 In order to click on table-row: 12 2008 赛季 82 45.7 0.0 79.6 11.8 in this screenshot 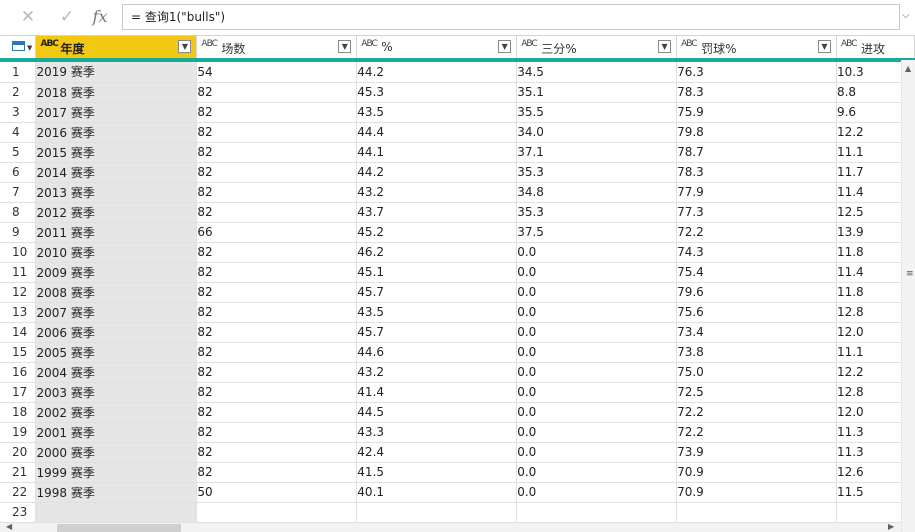, I will do `click(457, 292)`.